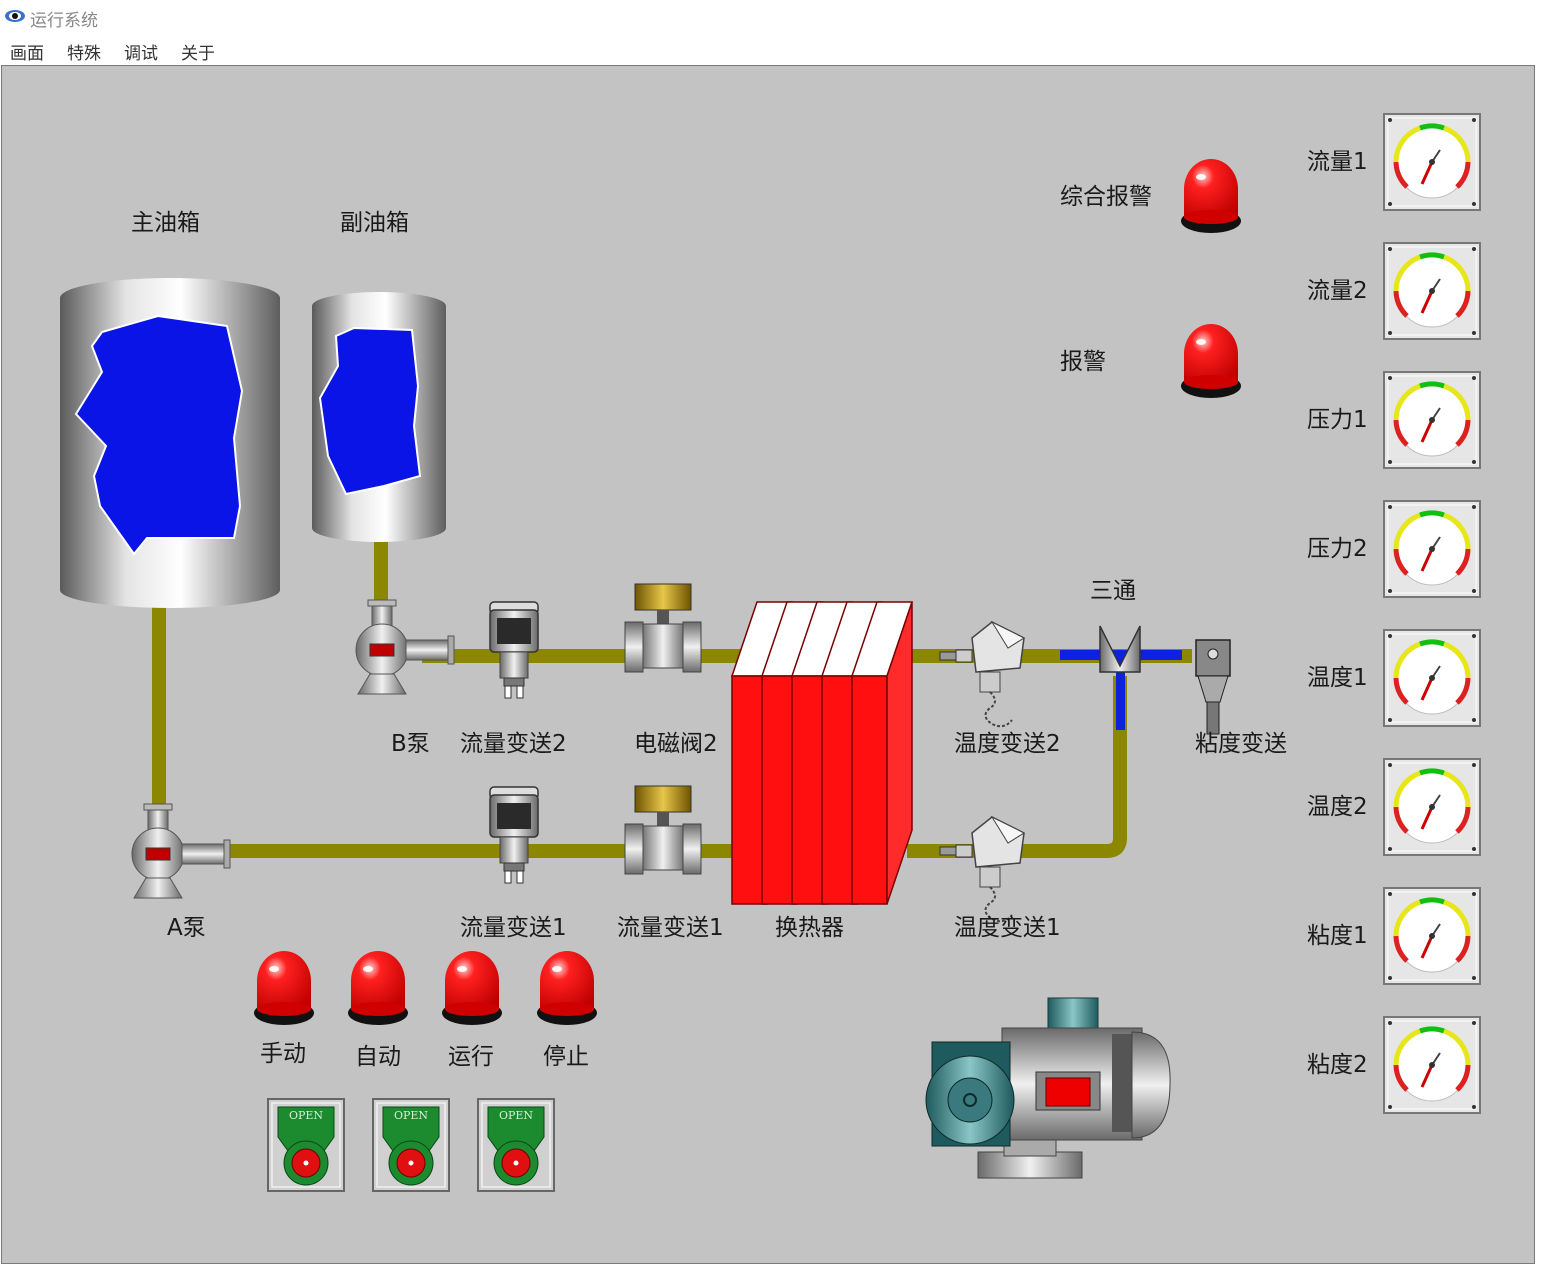  I want to click on menu-item-special: 特殊, so click(84, 51).